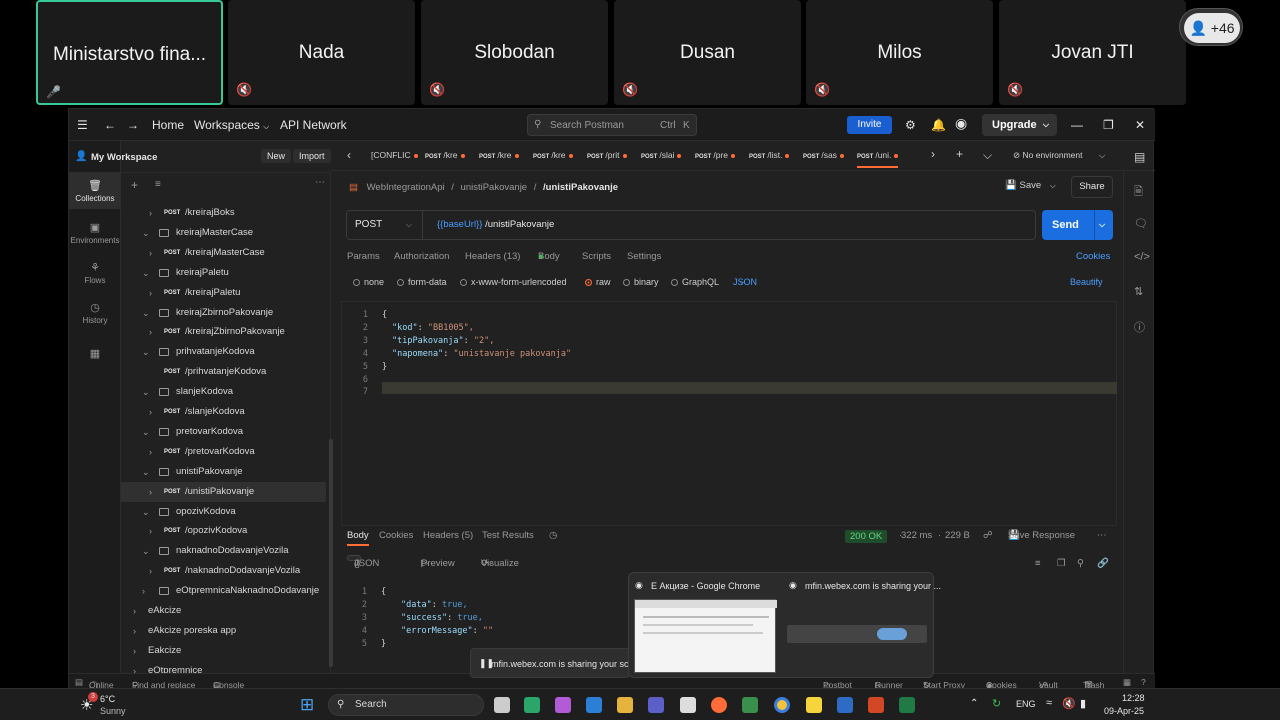 This screenshot has height=720, width=1280. I want to click on participant-tile: Slobodan 🔇, so click(514, 52).